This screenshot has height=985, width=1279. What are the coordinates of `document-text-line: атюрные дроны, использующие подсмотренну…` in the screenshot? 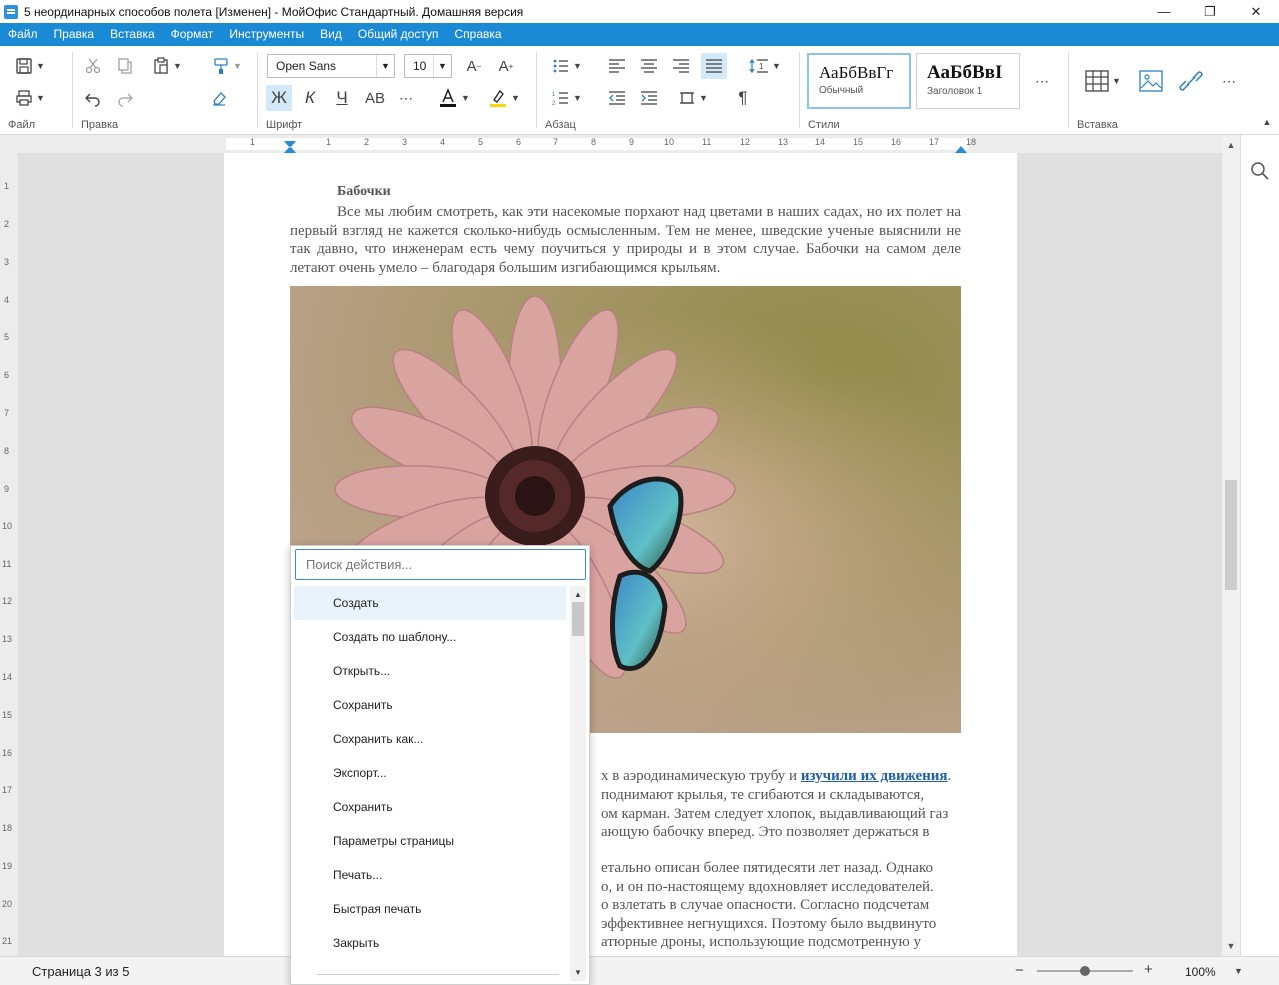 It's located at (761, 942).